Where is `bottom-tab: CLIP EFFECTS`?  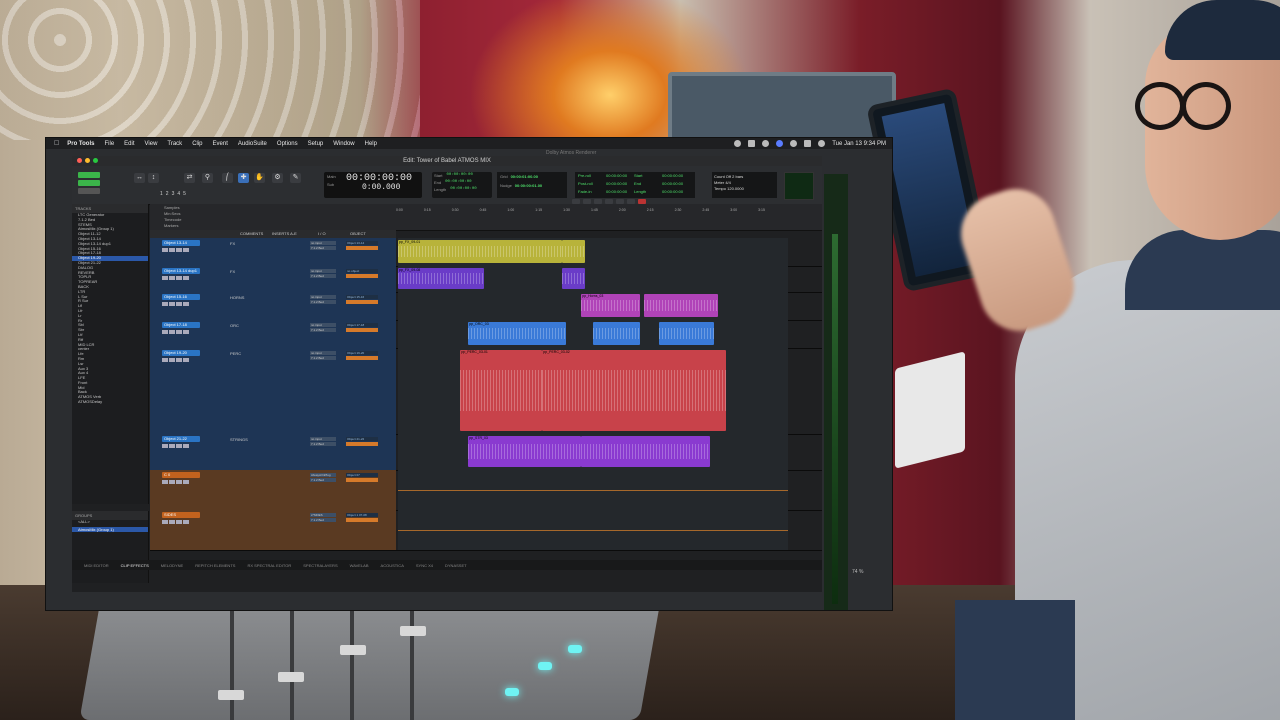
bottom-tab: CLIP EFFECTS is located at coordinates (135, 565).